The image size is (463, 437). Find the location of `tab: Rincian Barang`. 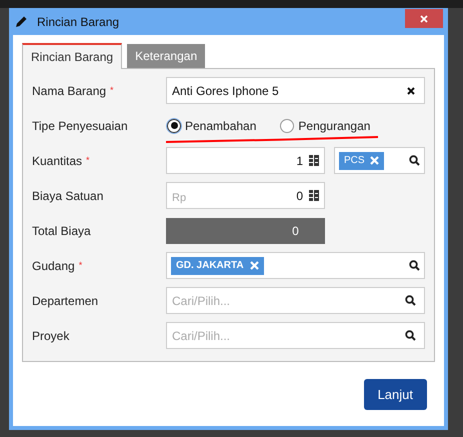

tab: Rincian Barang is located at coordinates (72, 56).